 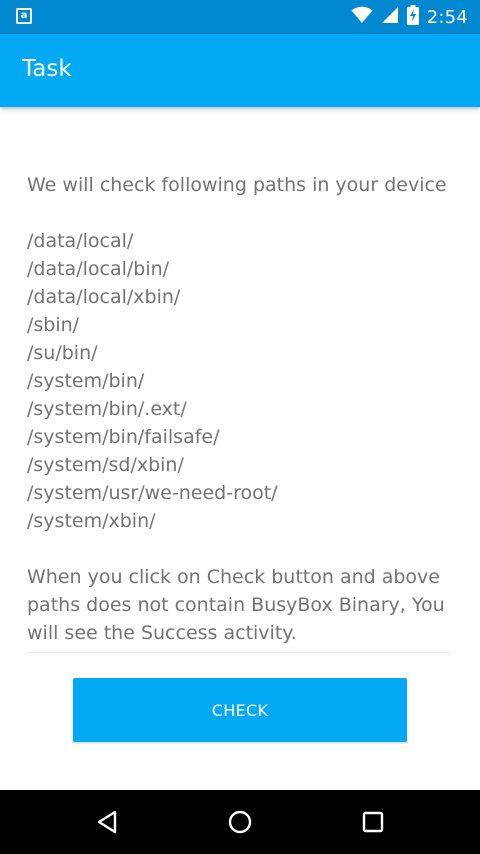 What do you see at coordinates (91, 521) in the screenshot?
I see `path-item: /system/xbin/` at bounding box center [91, 521].